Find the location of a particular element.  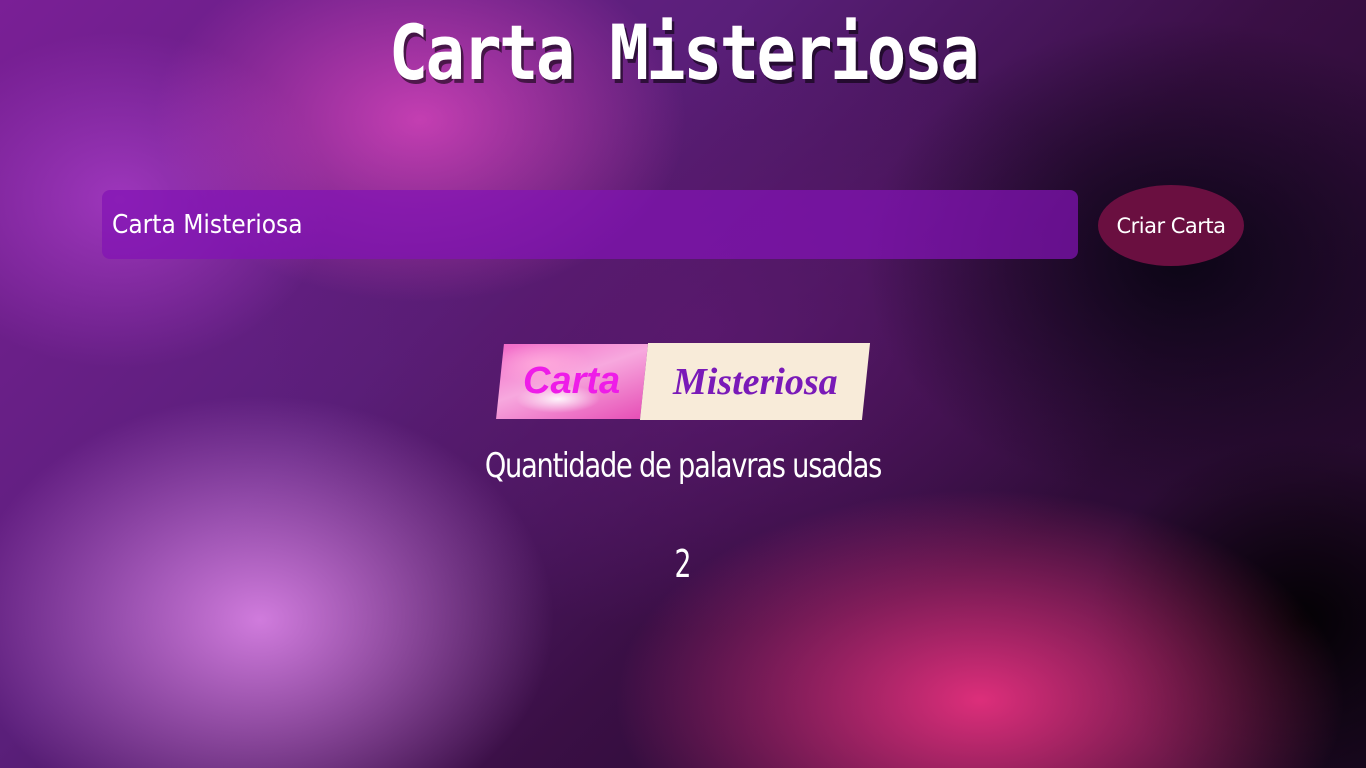

create-card-button: Criar Carta is located at coordinates (1171, 225).